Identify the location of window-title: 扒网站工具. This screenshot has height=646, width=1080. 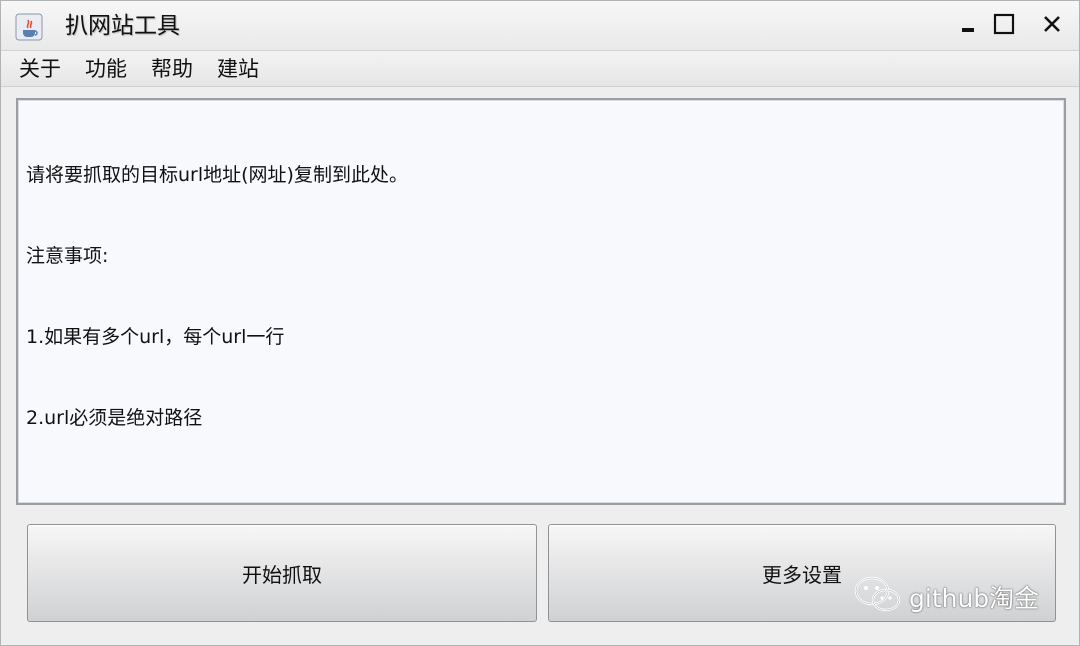
(122, 26).